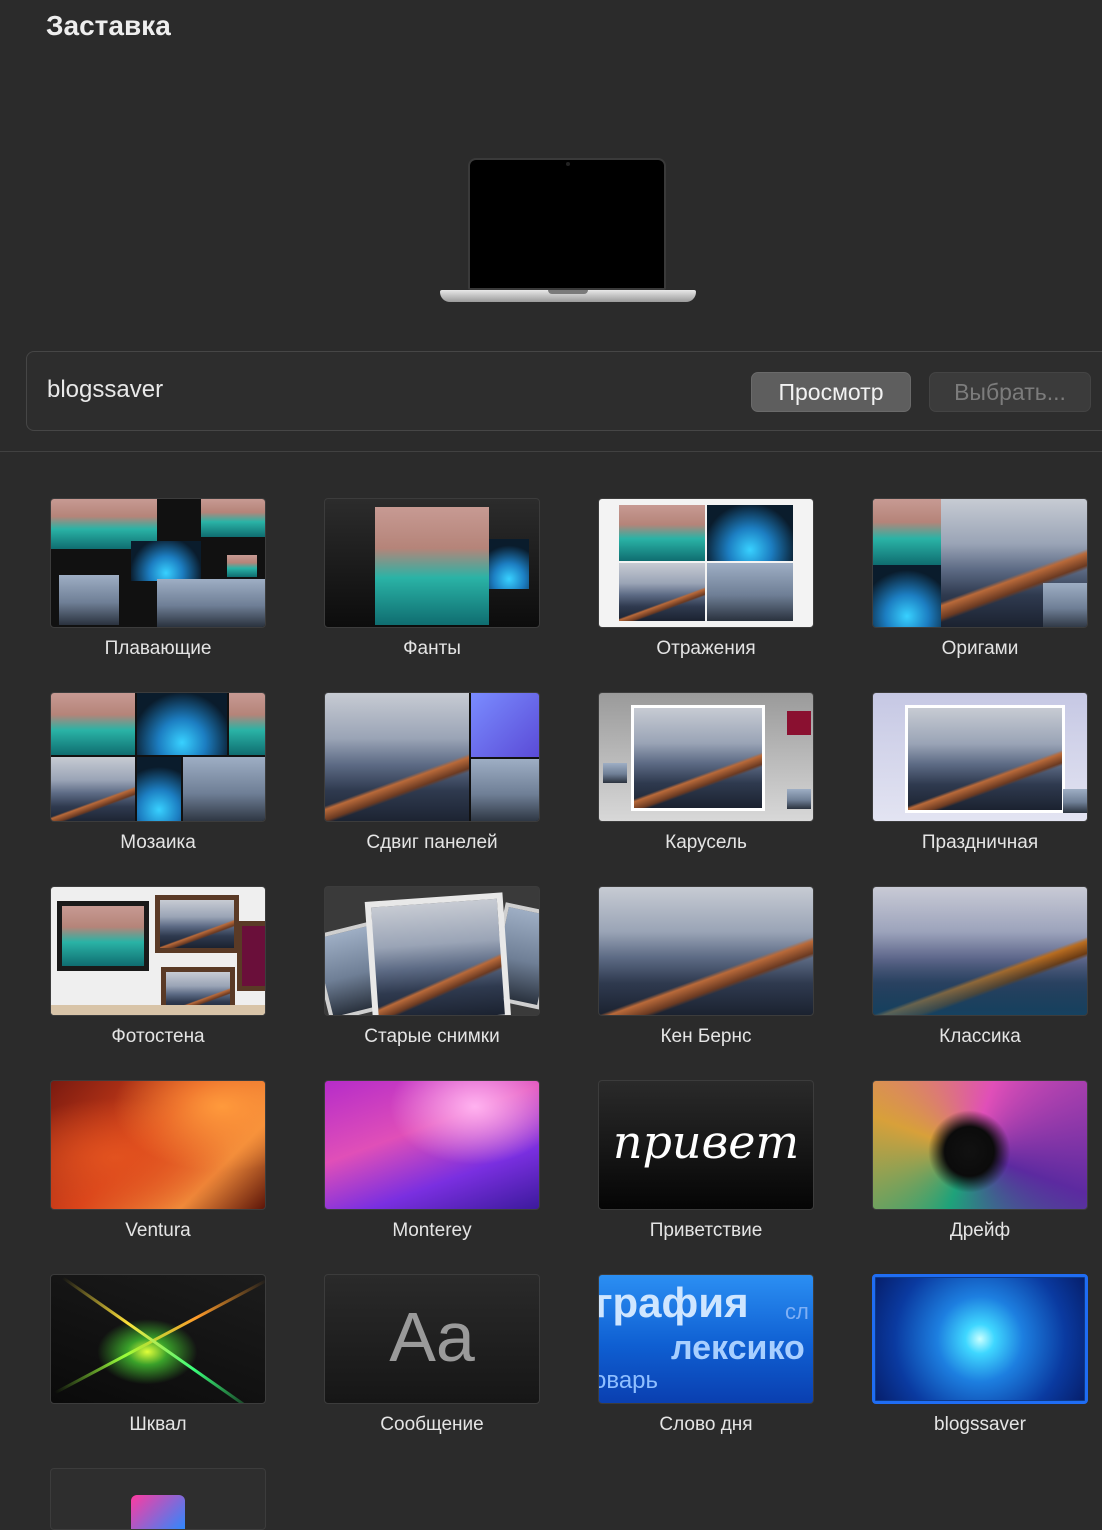 The image size is (1102, 1530). Describe the element at coordinates (158, 648) in the screenshot. I see `saver-label: Плавающие` at that location.